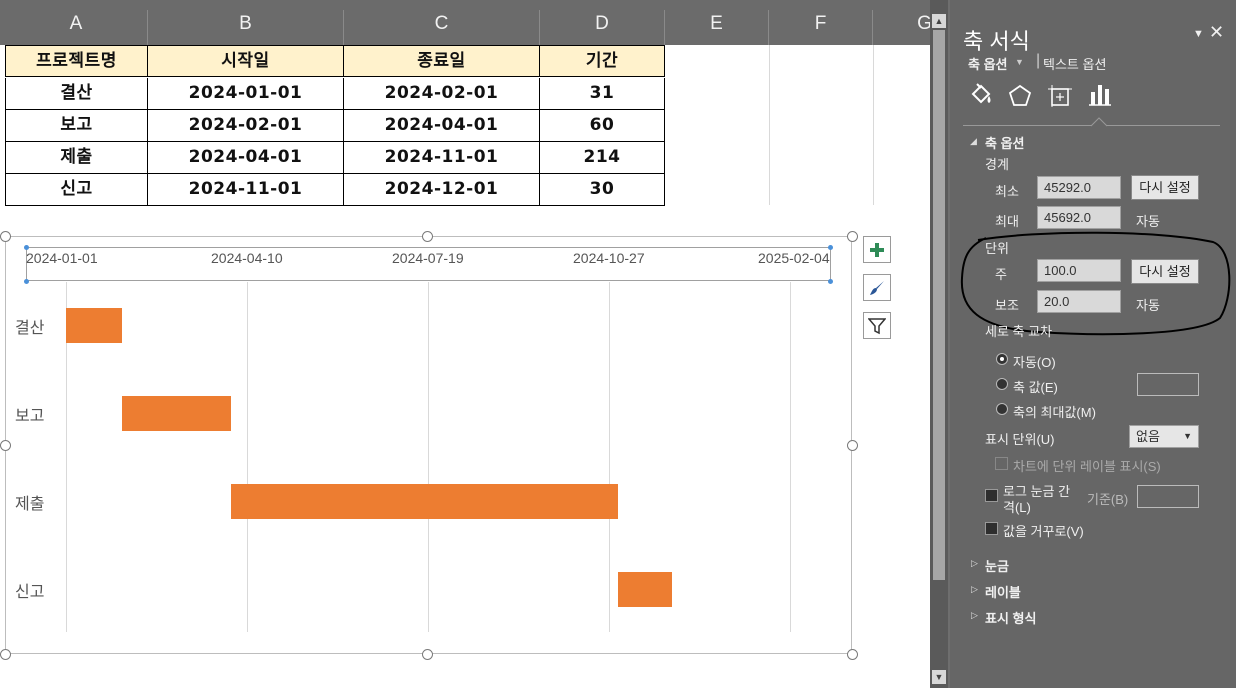 Image resolution: width=1236 pixels, height=688 pixels. I want to click on x-tick-label: 2024-07-19, so click(428, 258).